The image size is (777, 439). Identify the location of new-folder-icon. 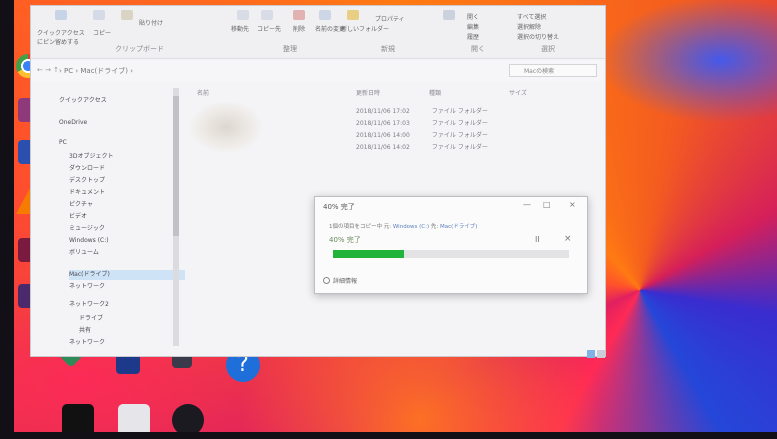
(353, 15).